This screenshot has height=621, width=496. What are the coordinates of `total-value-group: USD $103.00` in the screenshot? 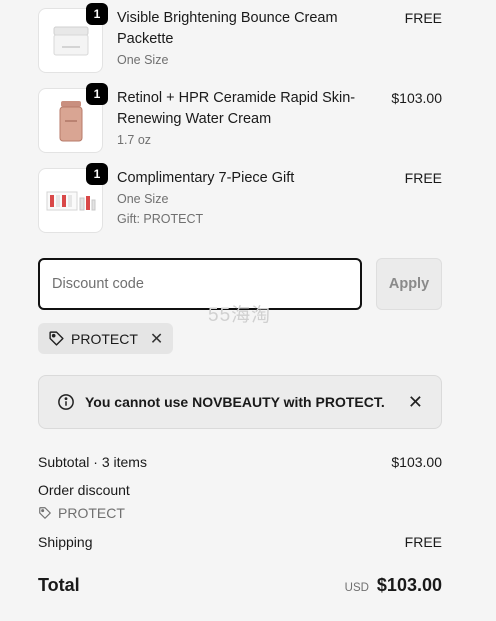 It's located at (393, 585).